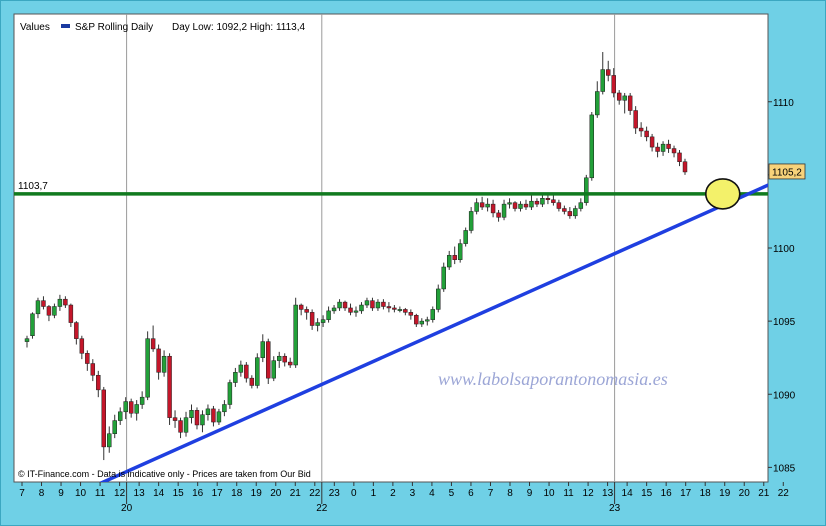 The image size is (826, 526). What do you see at coordinates (65, 26) in the screenshot?
I see `legend-series-swatch` at bounding box center [65, 26].